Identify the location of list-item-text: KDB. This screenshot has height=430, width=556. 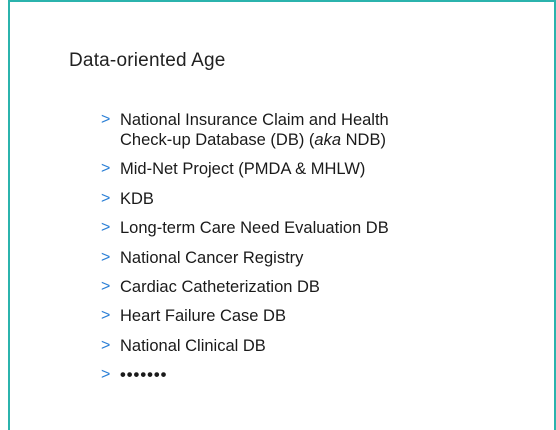
(137, 198).